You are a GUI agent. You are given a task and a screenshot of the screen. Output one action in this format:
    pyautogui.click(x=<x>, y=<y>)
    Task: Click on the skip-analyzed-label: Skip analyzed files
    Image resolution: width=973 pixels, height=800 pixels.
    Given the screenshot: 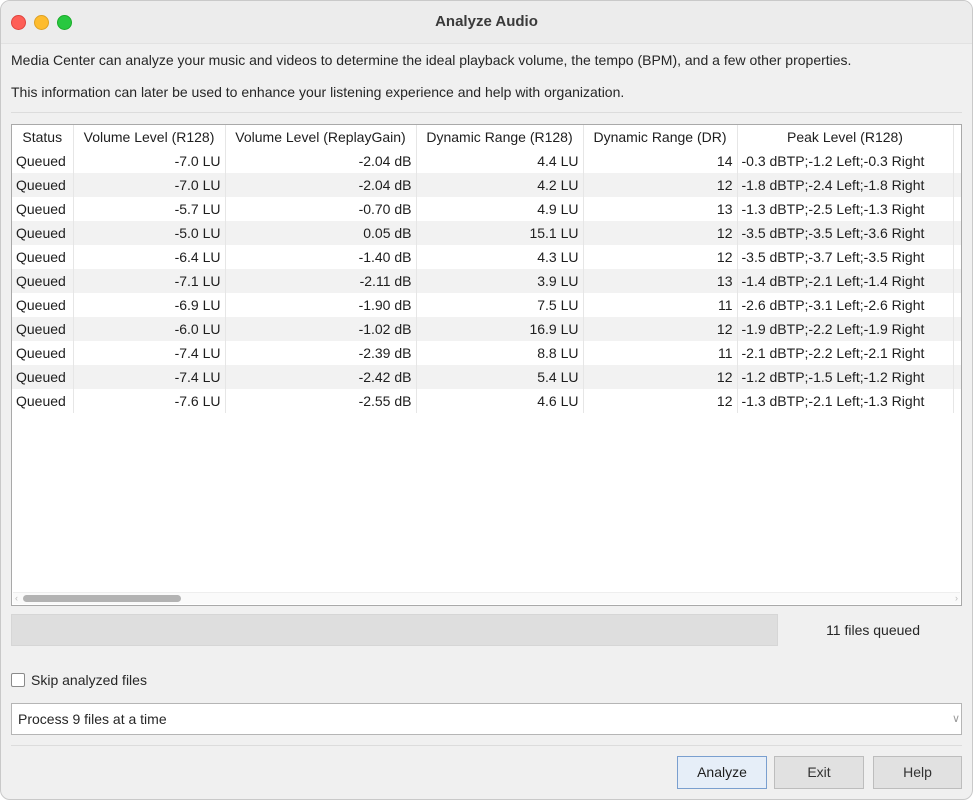 What is the action you would take?
    pyautogui.click(x=89, y=680)
    